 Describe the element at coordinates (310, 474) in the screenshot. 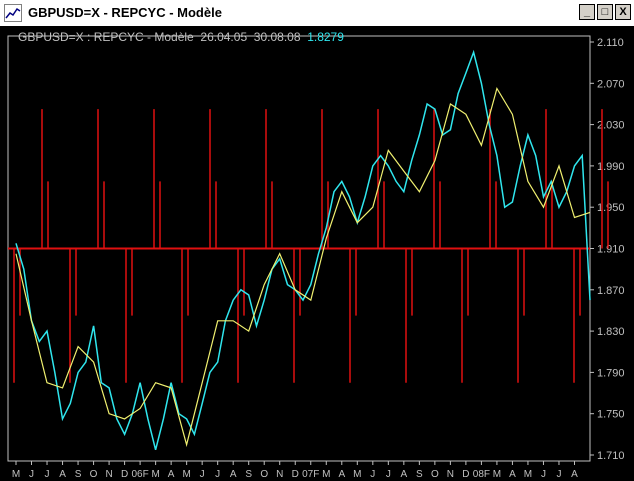

I see `x-tick-label: 07F` at that location.